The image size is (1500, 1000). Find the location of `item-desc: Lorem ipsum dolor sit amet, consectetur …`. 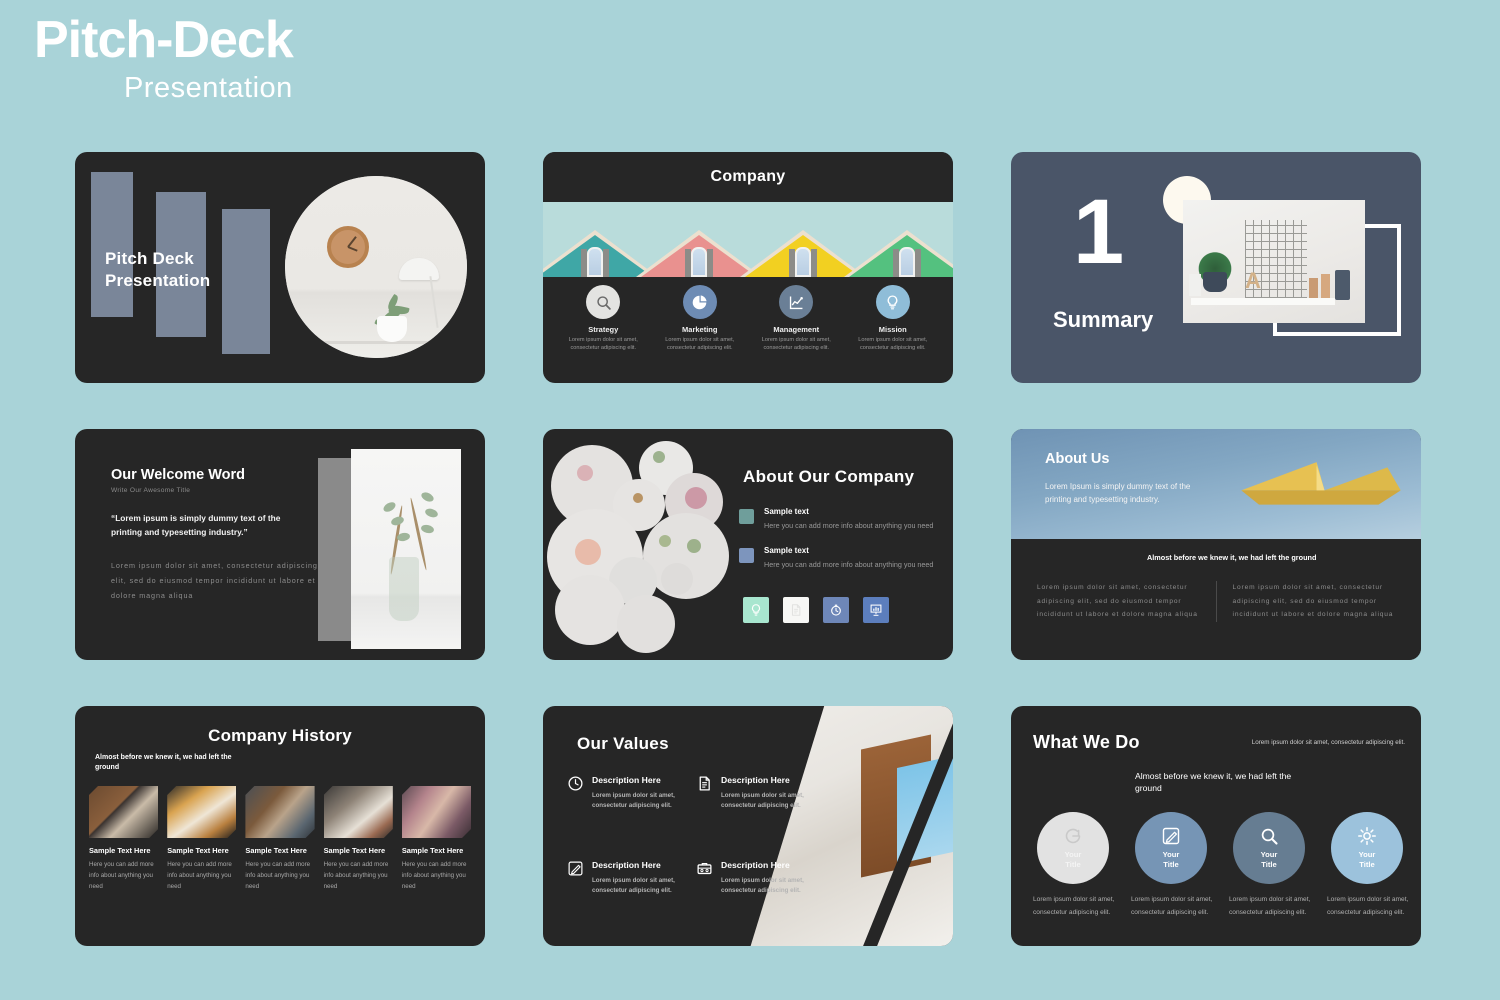

item-desc: Lorem ipsum dolor sit amet, consectetur … is located at coordinates (700, 344).